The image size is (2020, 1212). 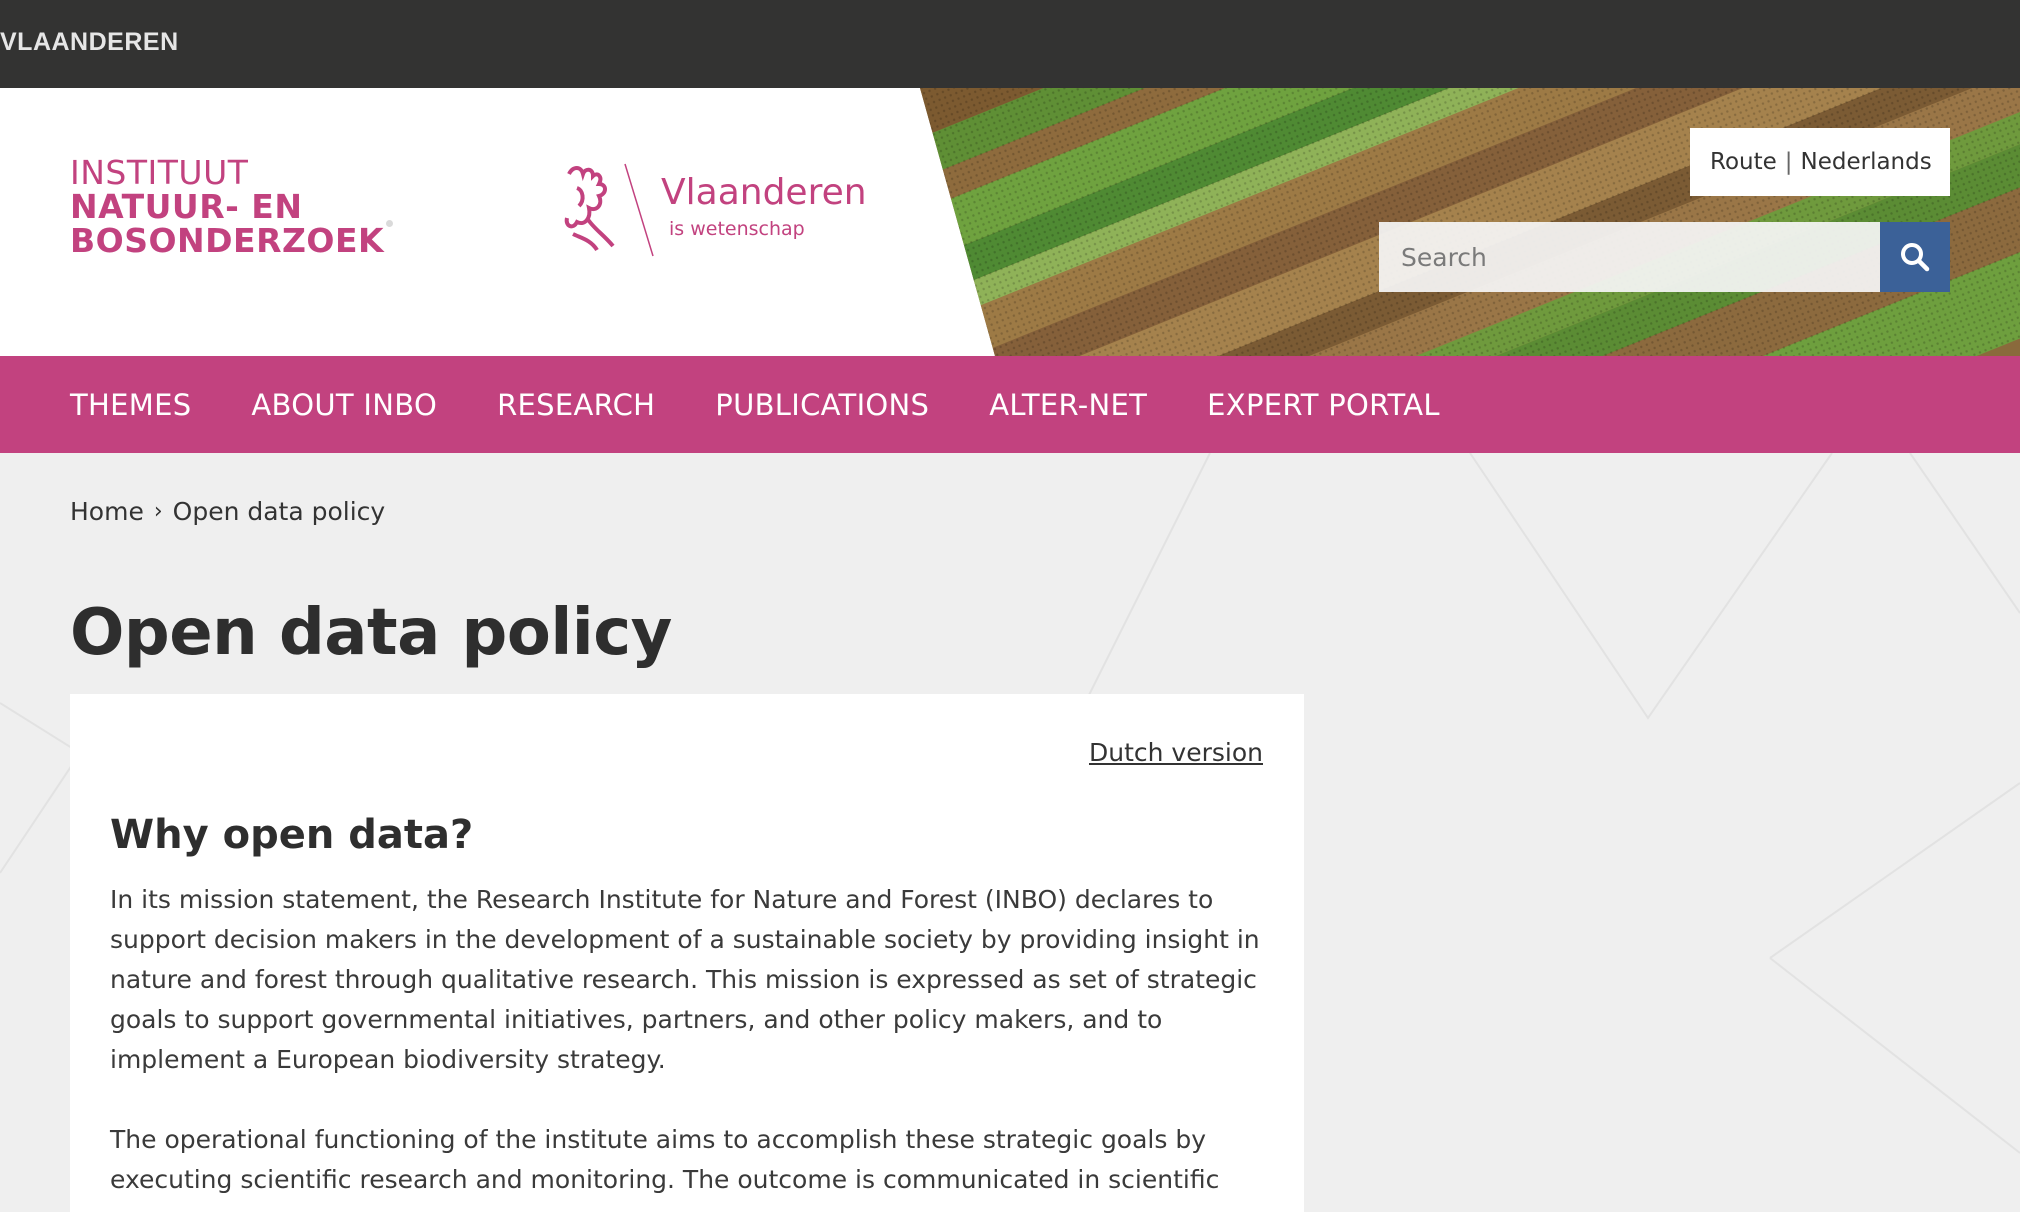 What do you see at coordinates (1068, 405) in the screenshot?
I see `nav-item-alter-net: ALTER-NET` at bounding box center [1068, 405].